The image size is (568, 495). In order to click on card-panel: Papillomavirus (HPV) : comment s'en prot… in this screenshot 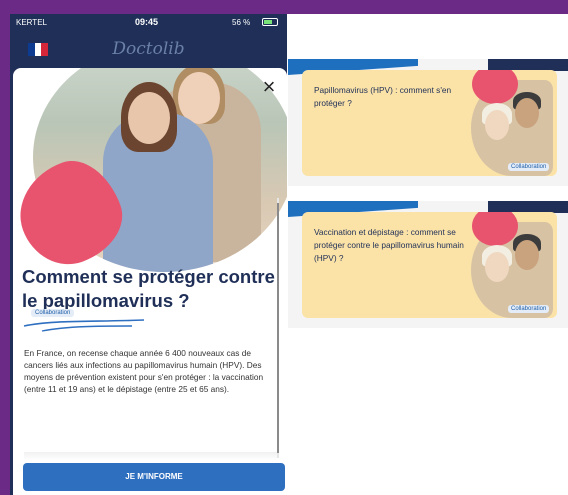, I will do `click(429, 123)`.